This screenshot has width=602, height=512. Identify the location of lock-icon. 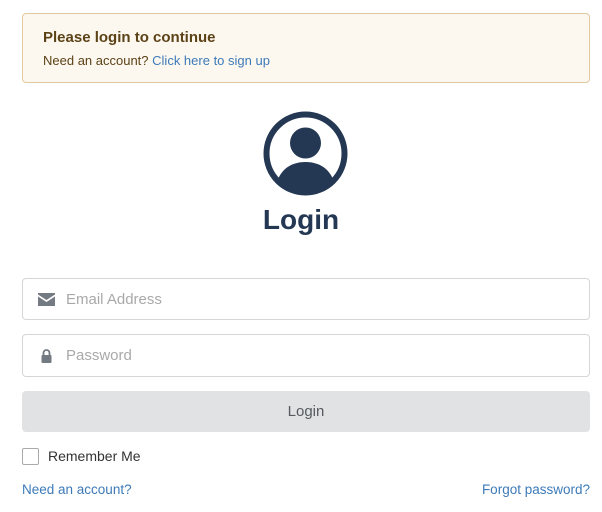
(46, 355).